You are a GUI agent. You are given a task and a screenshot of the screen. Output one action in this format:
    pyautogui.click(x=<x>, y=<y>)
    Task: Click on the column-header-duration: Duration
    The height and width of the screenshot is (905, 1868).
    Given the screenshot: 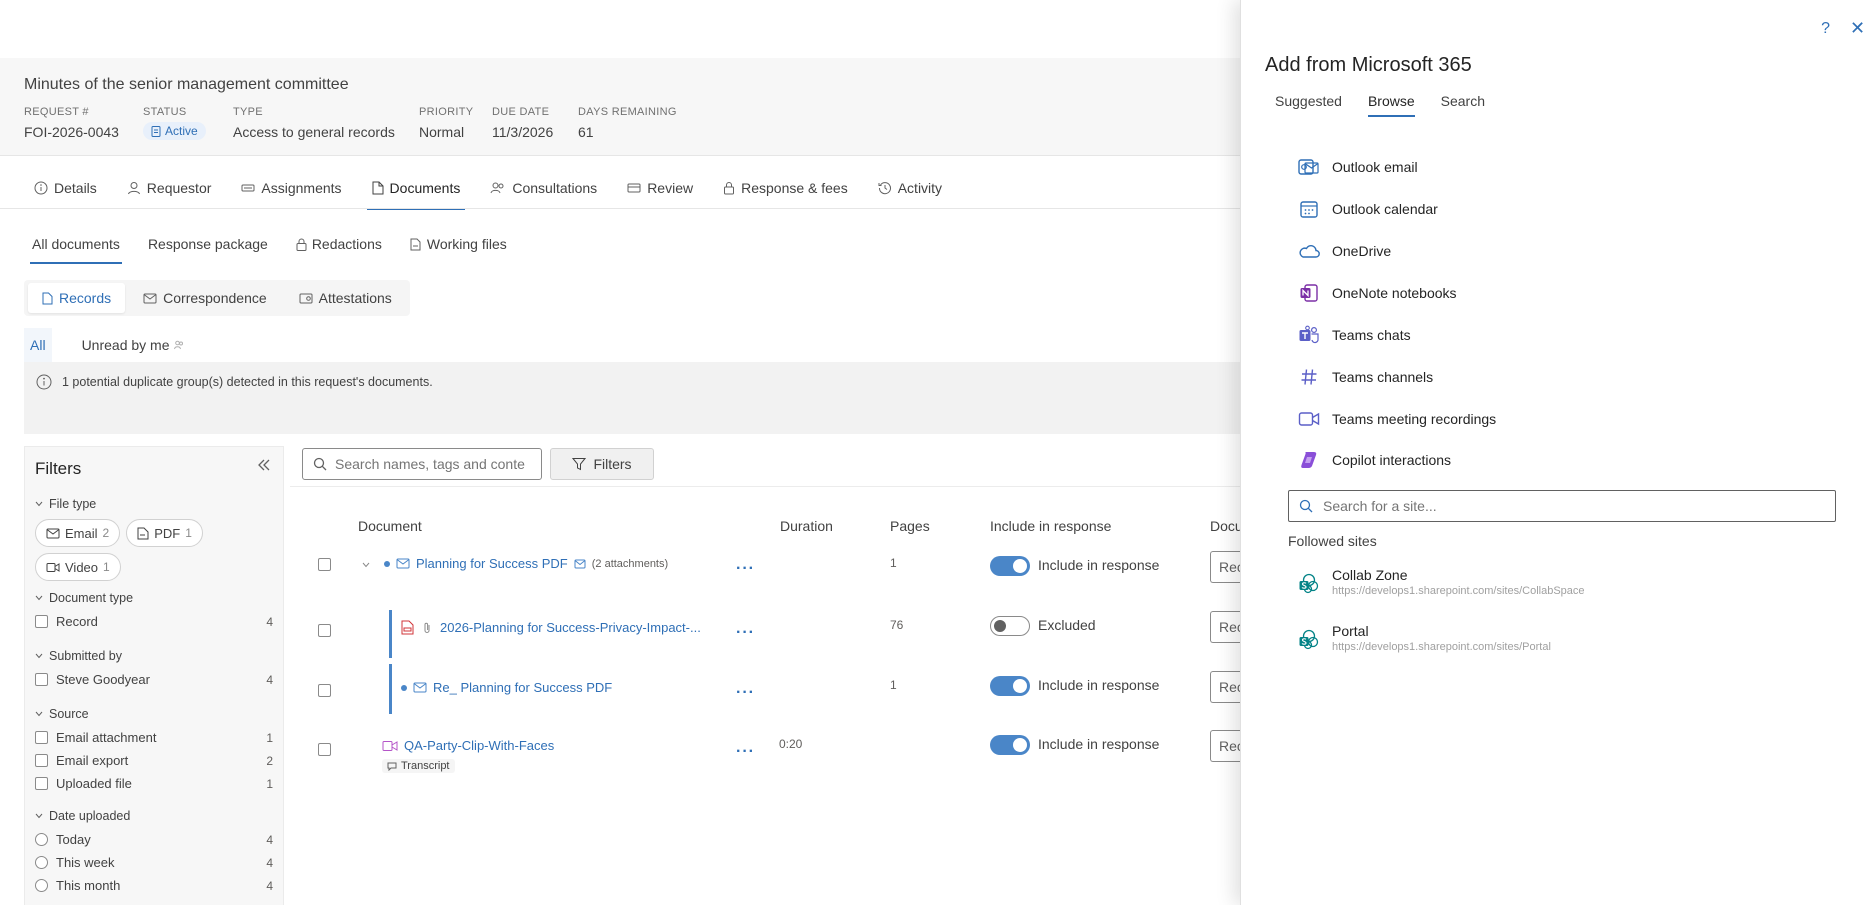 What is the action you would take?
    pyautogui.click(x=806, y=526)
    